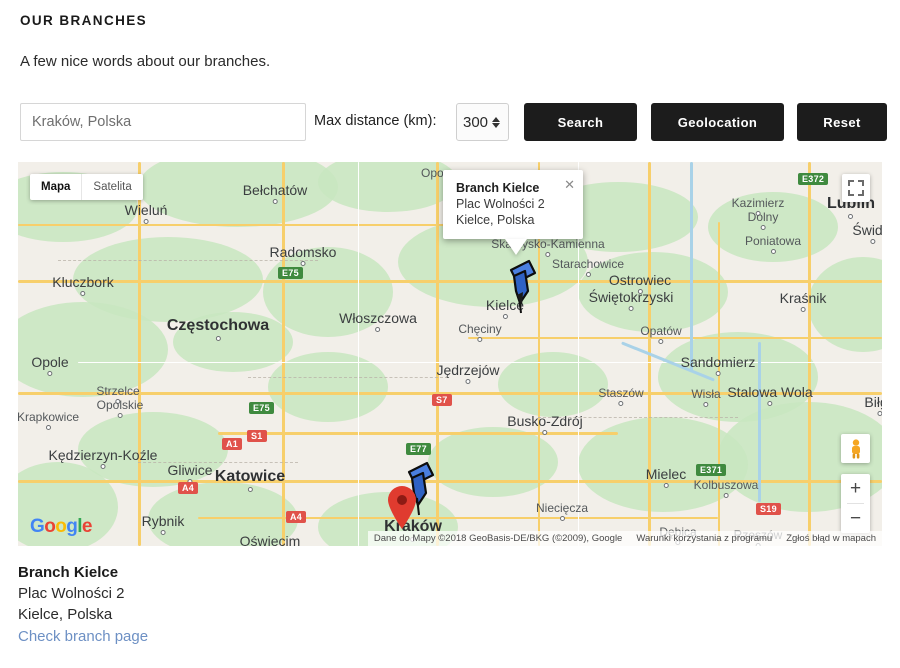 The image size is (900, 668). What do you see at coordinates (758, 203) in the screenshot?
I see `map-label-text: Kazimierz` at bounding box center [758, 203].